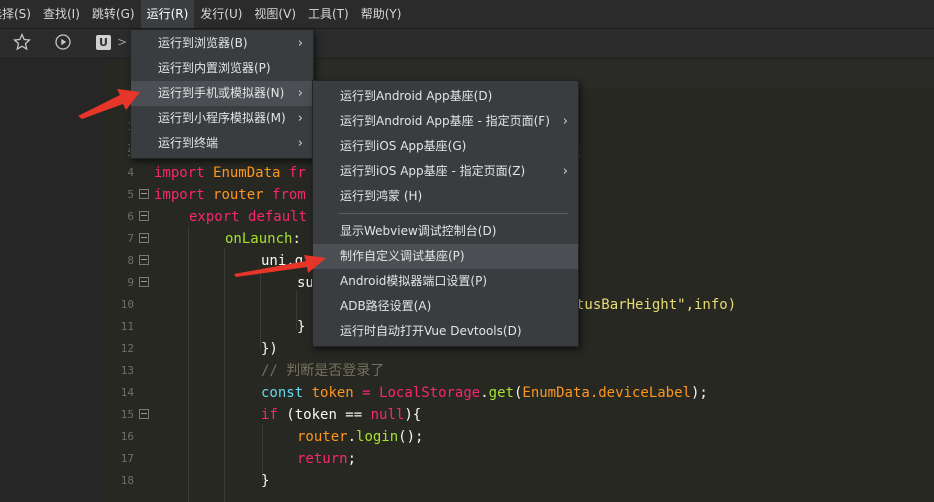  What do you see at coordinates (127, 480) in the screenshot?
I see `line-number: 18` at bounding box center [127, 480].